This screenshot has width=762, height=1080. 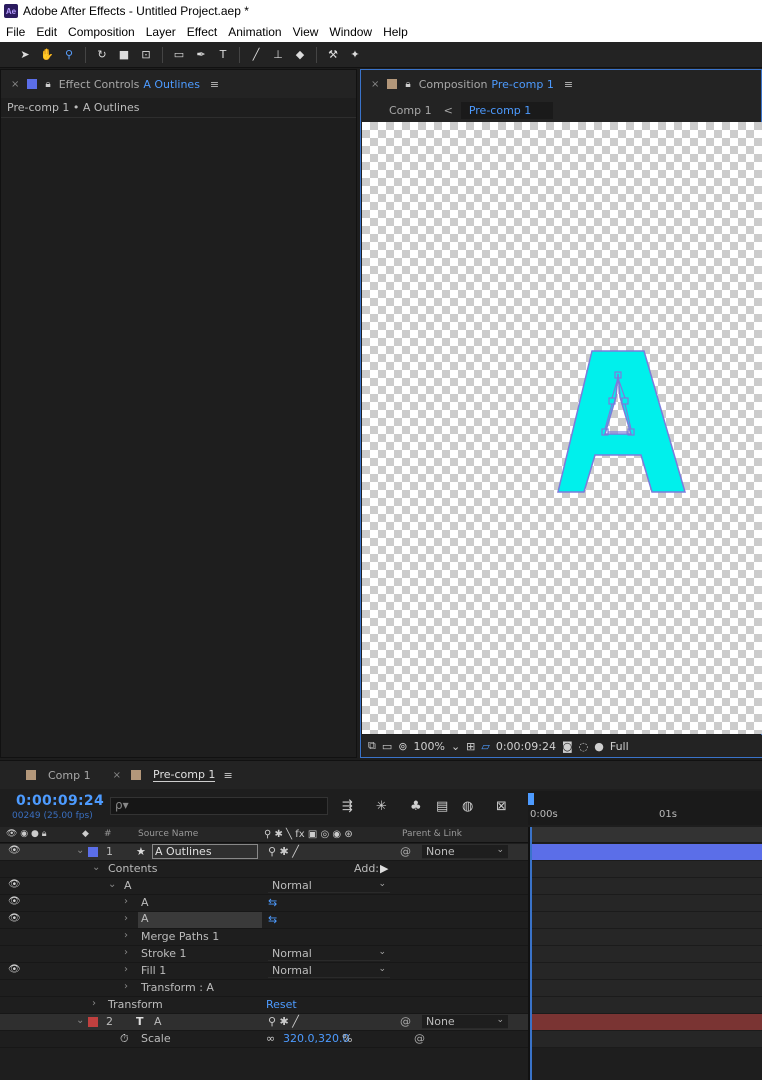 I want to click on pen-tool-icon: ✒, so click(x=201, y=55).